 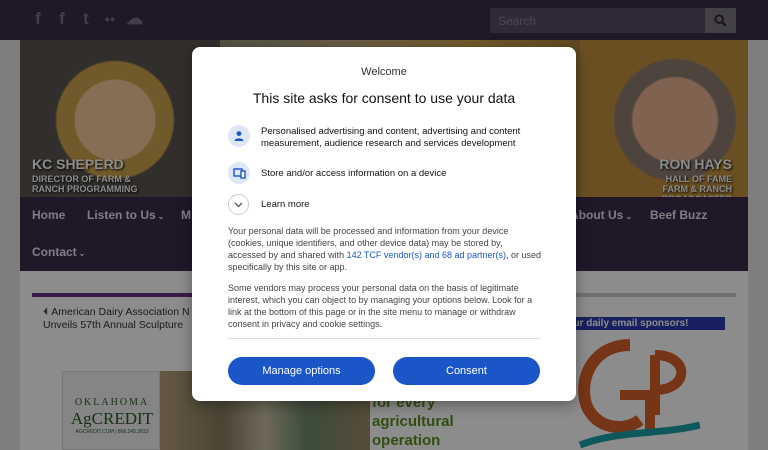 I want to click on chevron-down-icon, so click(x=238, y=204).